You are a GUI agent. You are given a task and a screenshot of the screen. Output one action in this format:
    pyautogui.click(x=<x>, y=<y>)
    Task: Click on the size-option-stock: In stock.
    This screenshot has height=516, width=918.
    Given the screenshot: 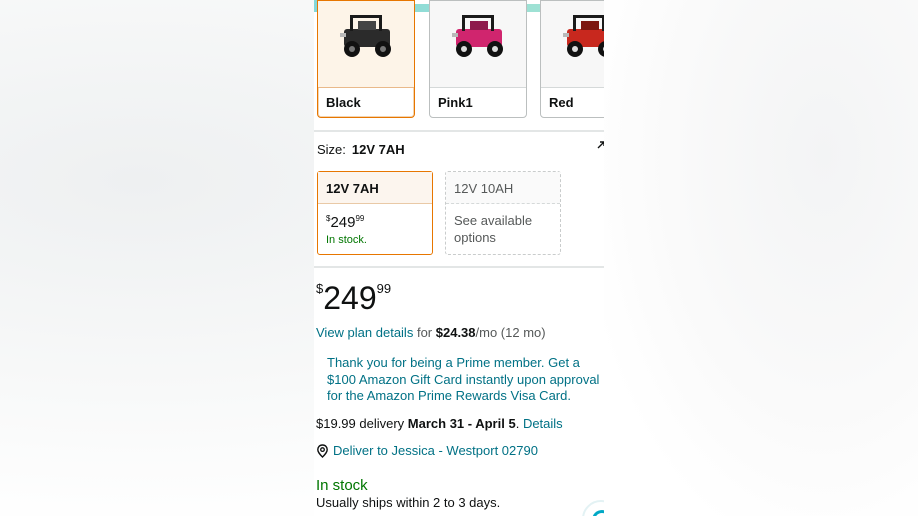 What is the action you would take?
    pyautogui.click(x=346, y=240)
    